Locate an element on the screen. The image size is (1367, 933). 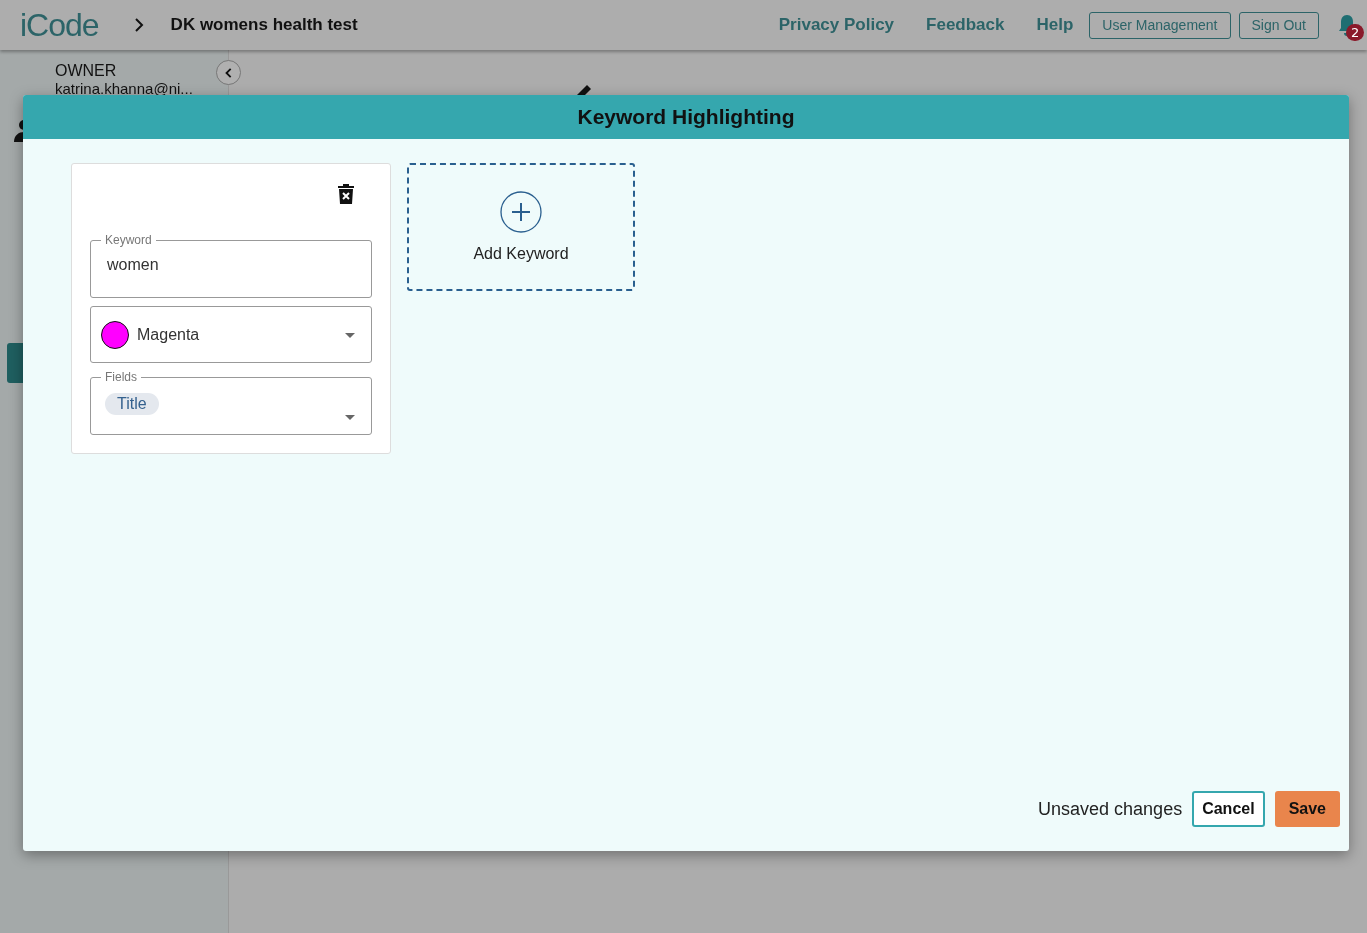
keyword-field: Keyword women is located at coordinates (231, 266).